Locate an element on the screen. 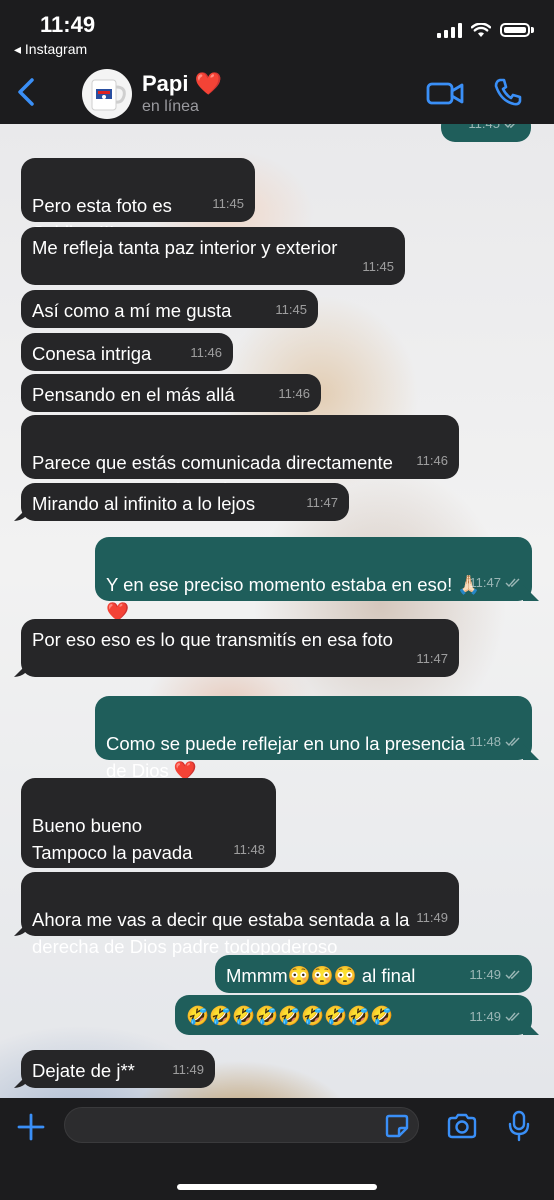 The width and height of the screenshot is (554, 1200). message-incoming: Pero esta foto es Sublime!!! 11:45 is located at coordinates (138, 200).